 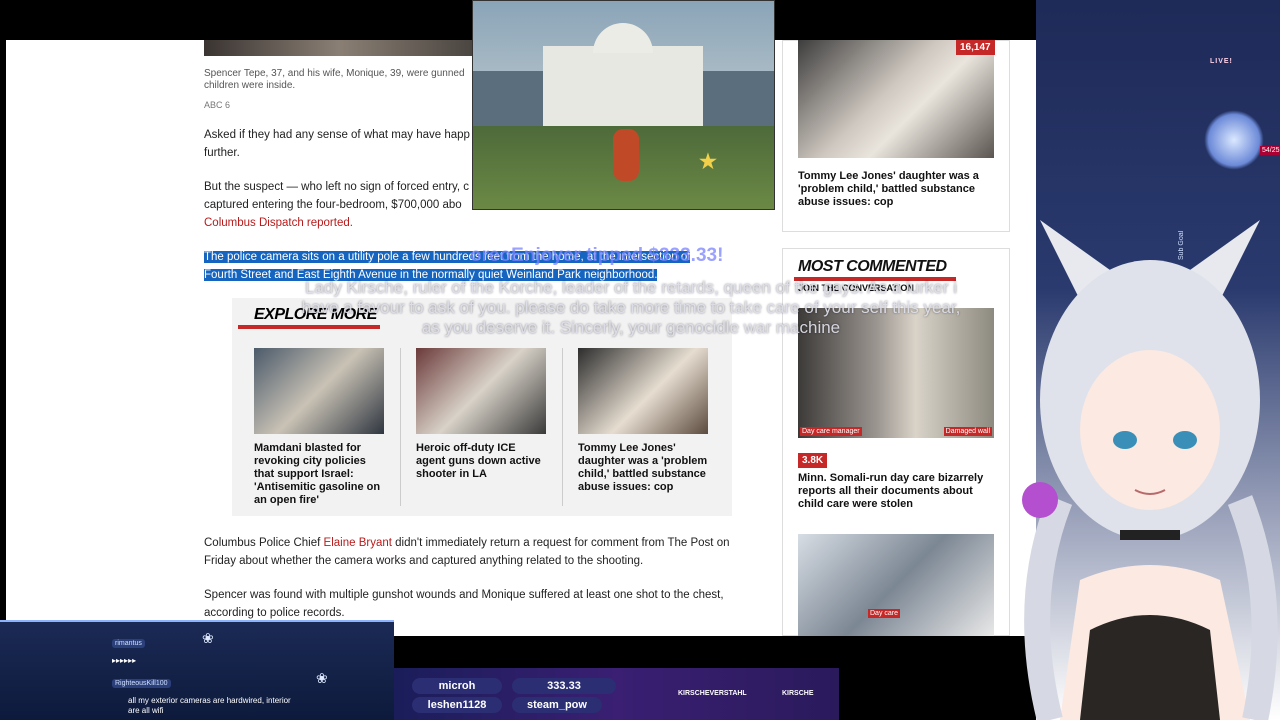 What do you see at coordinates (884, 613) in the screenshot?
I see `image-label: Day care` at bounding box center [884, 613].